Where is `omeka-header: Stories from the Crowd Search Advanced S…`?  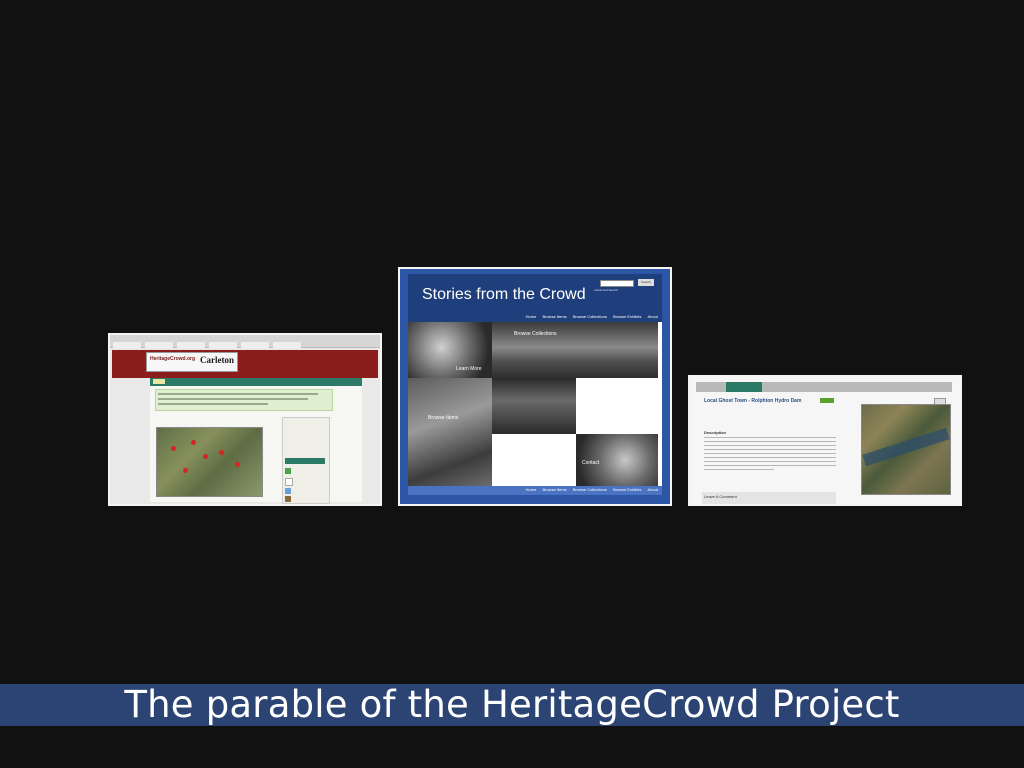 omeka-header: Stories from the Crowd Search Advanced S… is located at coordinates (535, 298).